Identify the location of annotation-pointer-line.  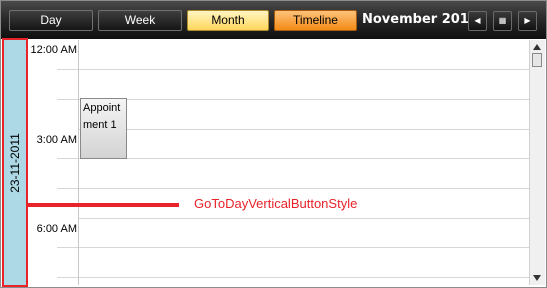
(103, 205).